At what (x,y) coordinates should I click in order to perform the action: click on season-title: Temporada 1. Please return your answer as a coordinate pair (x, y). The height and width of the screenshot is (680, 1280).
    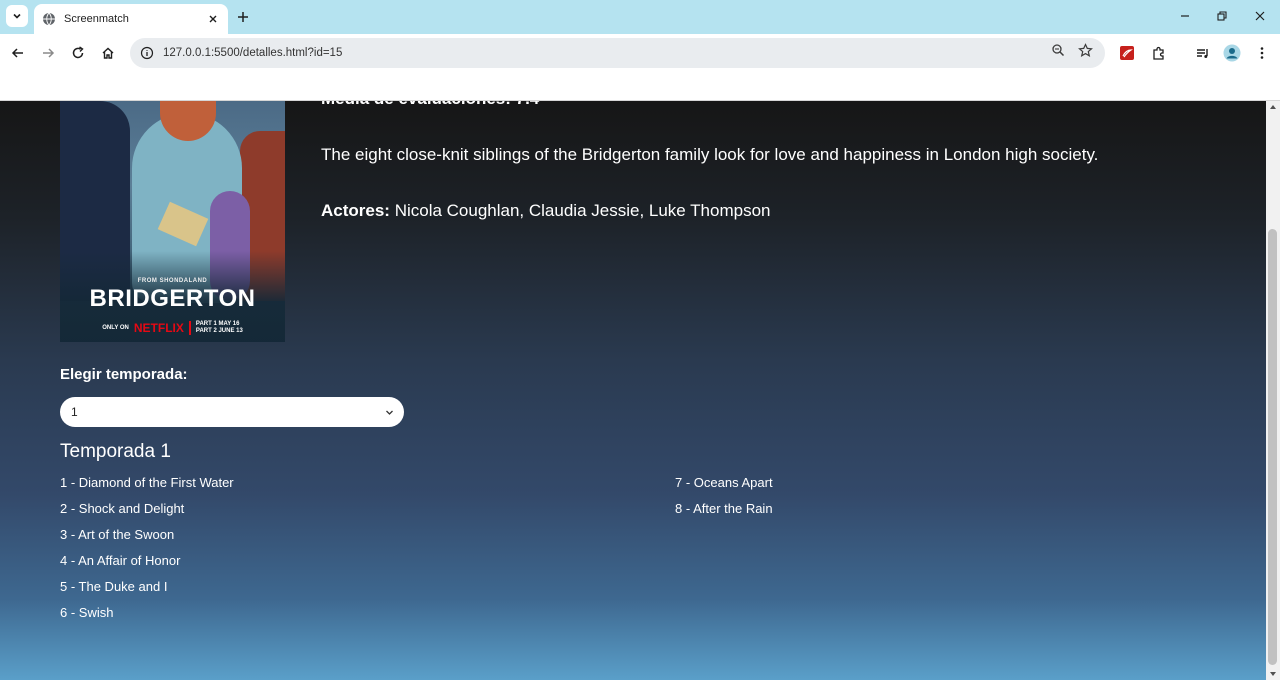
    Looking at the image, I should click on (115, 451).